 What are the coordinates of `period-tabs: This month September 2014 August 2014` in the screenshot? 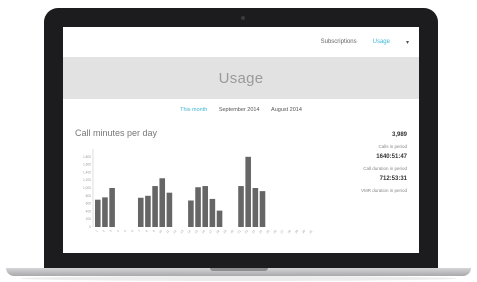 It's located at (241, 110).